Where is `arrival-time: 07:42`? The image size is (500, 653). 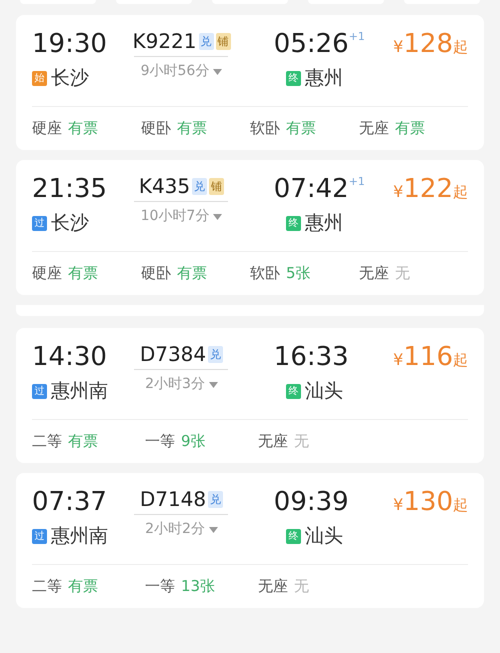
arrival-time: 07:42 is located at coordinates (311, 189).